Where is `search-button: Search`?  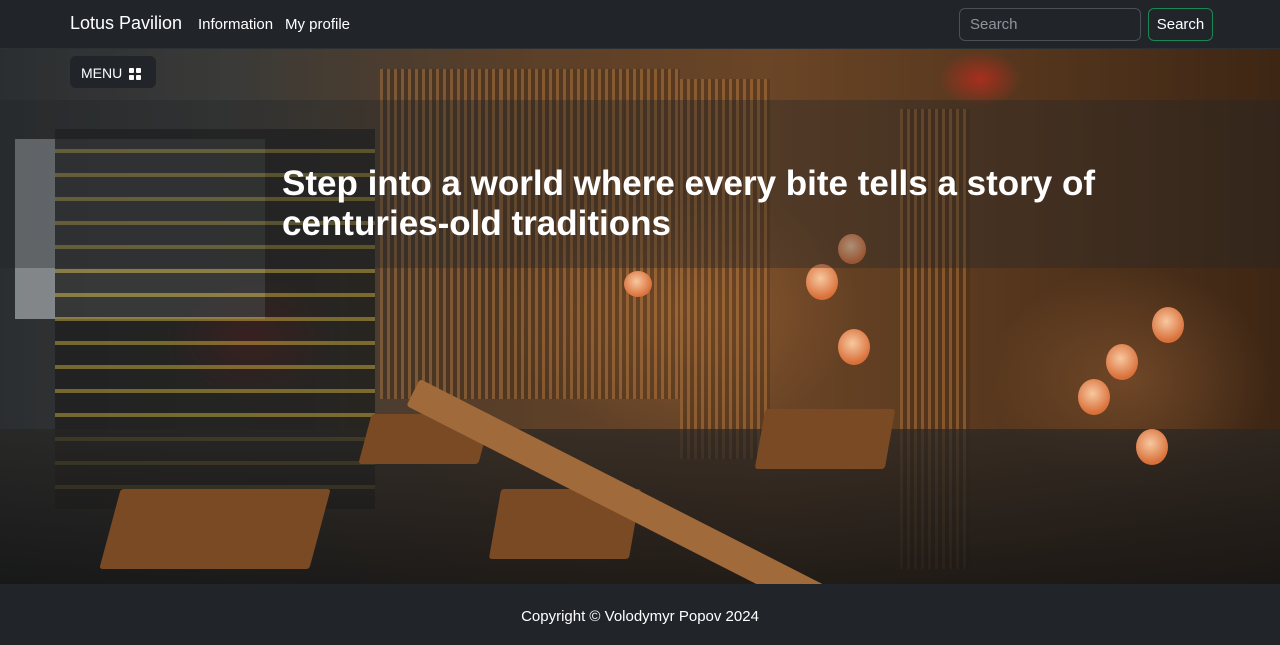 search-button: Search is located at coordinates (1180, 24).